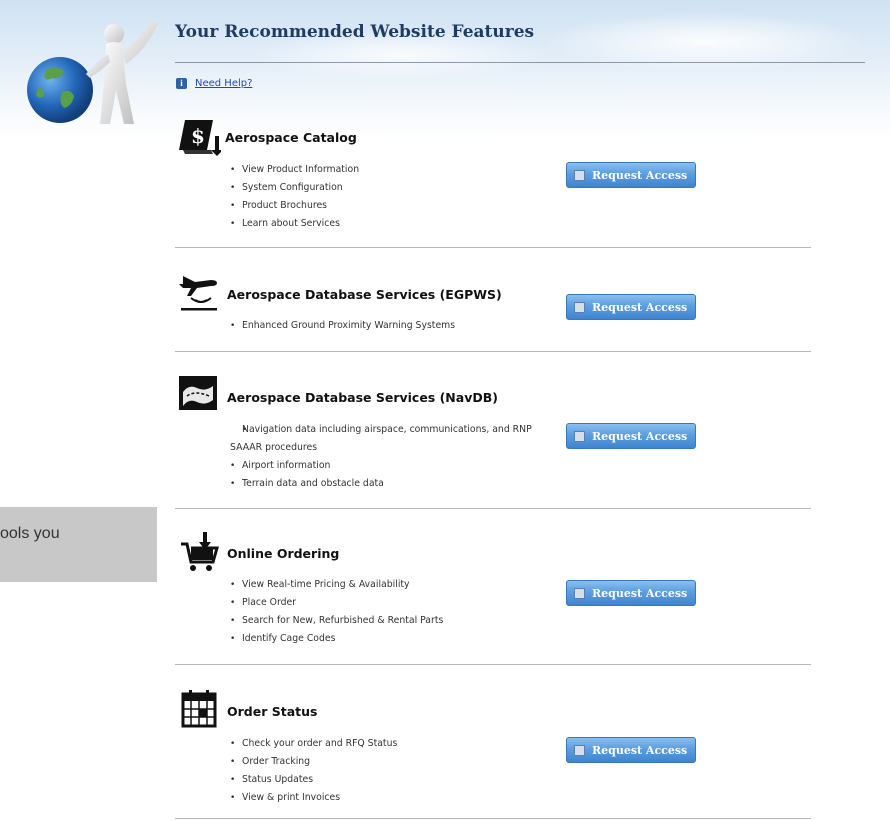  Describe the element at coordinates (30, 533) in the screenshot. I see `side-note-text: ools you` at that location.